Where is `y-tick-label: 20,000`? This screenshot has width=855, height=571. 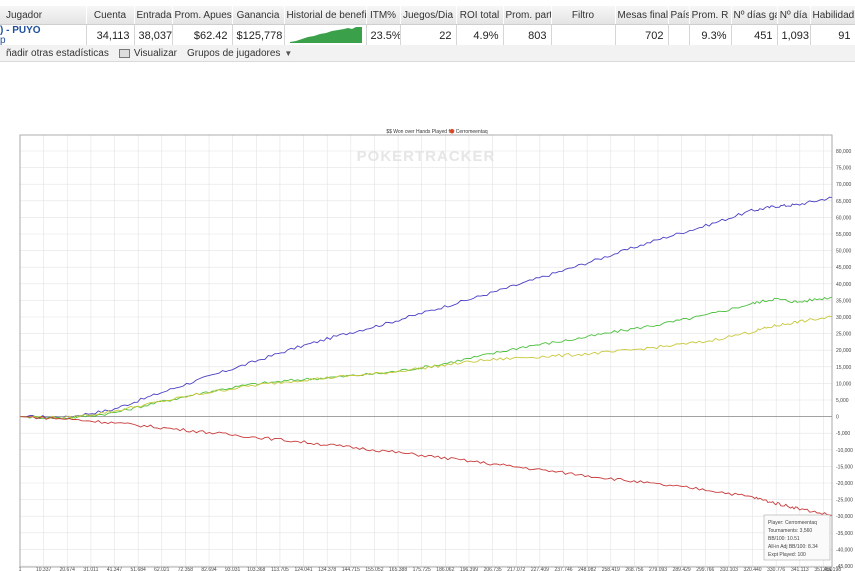
y-tick-label: 20,000 is located at coordinates (844, 351).